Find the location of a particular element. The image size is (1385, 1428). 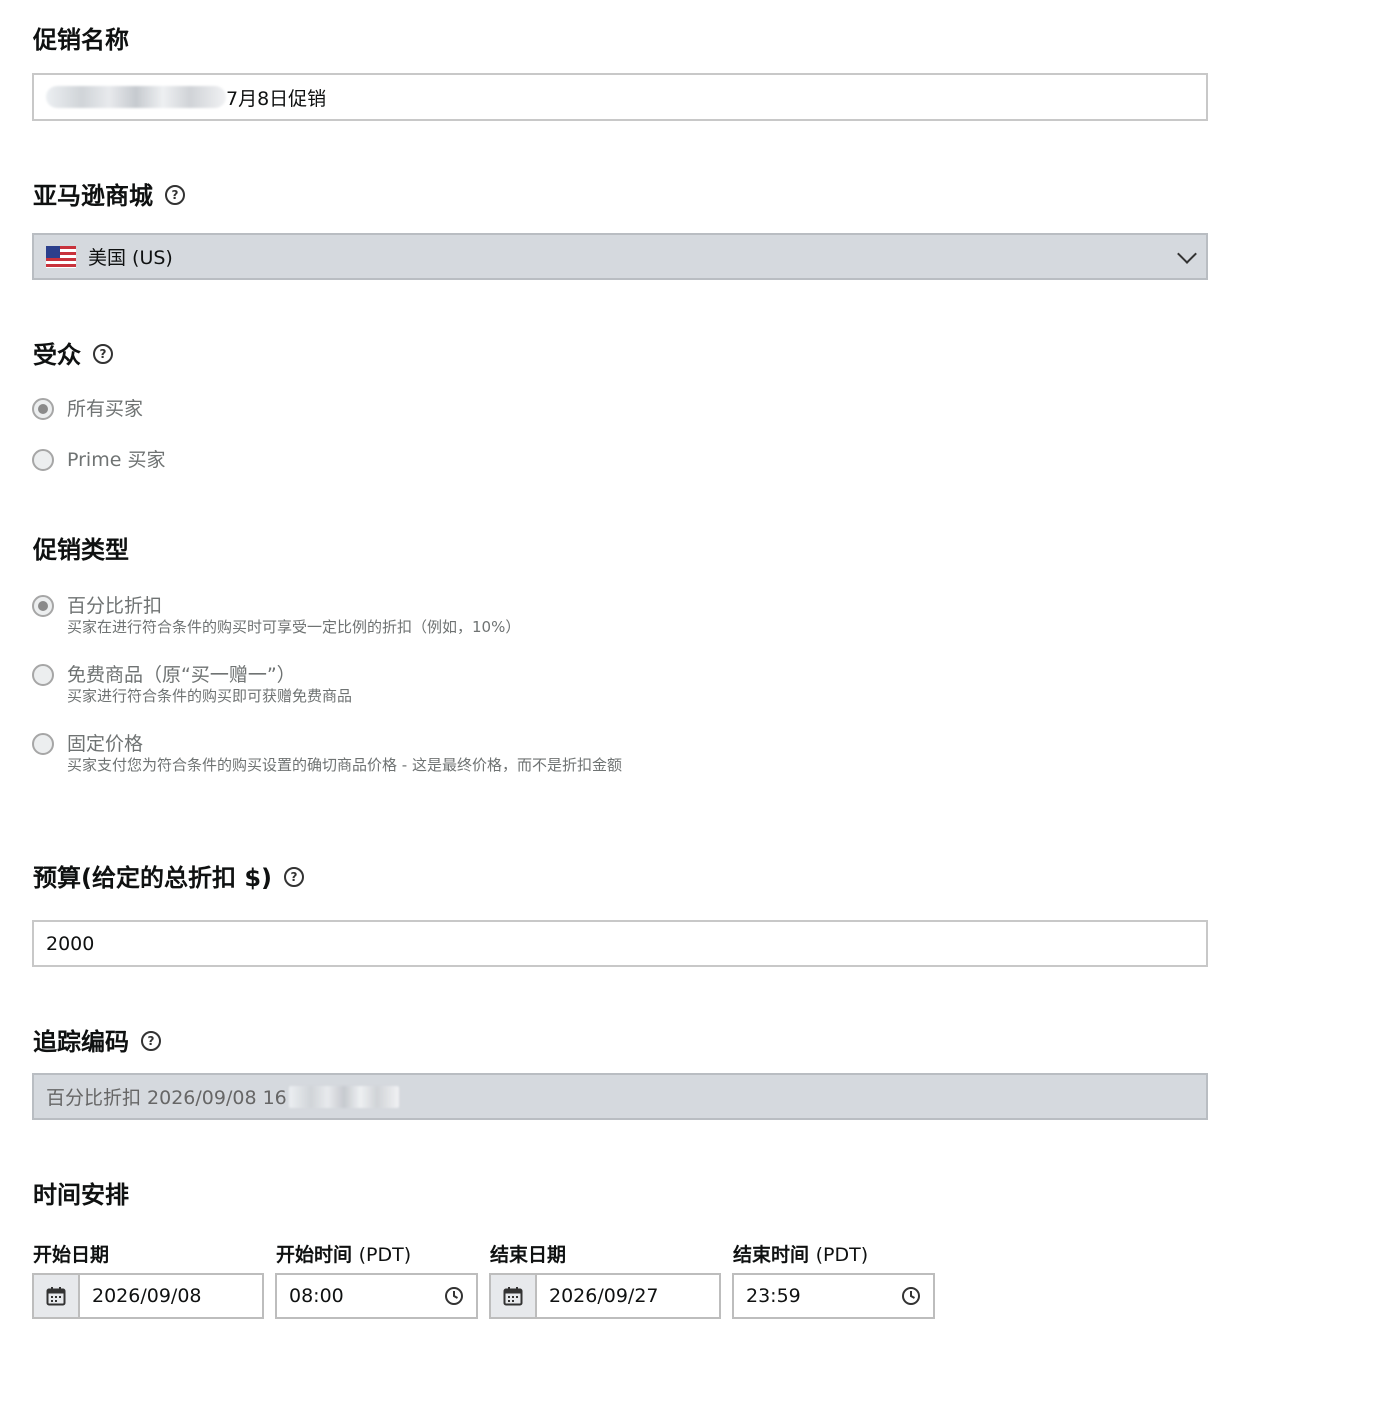

end-time-value: 23:59 is located at coordinates (773, 1296).